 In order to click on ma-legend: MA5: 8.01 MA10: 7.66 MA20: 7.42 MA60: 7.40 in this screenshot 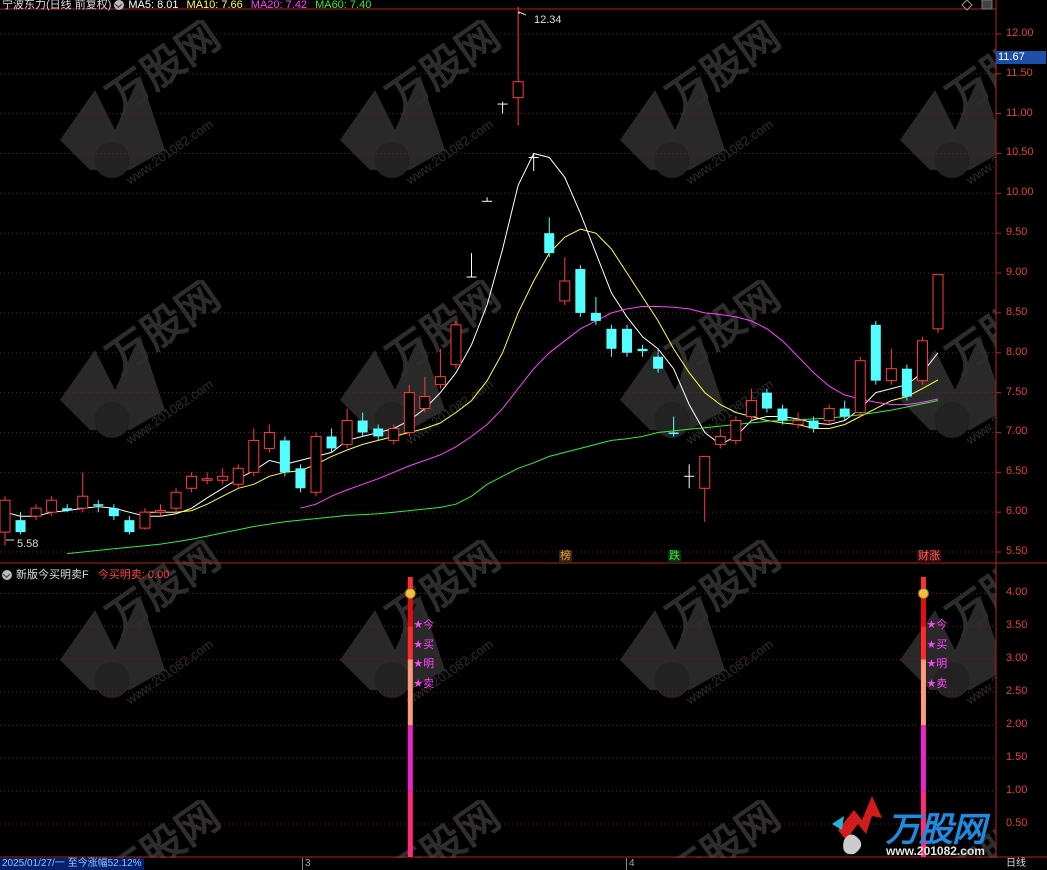, I will do `click(253, 5)`.